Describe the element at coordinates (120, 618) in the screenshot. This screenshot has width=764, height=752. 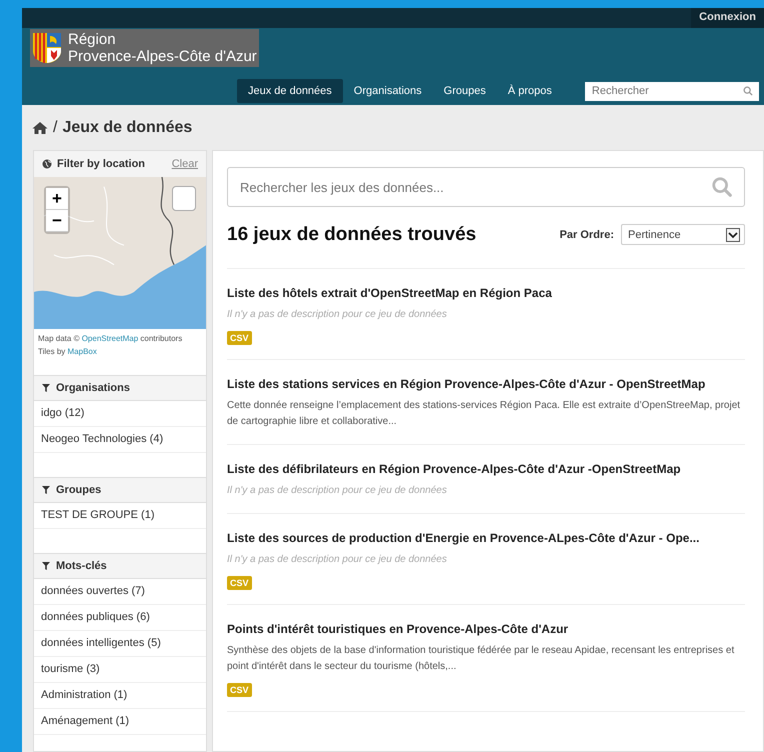
I see `facet-item: données publiques (6)` at that location.